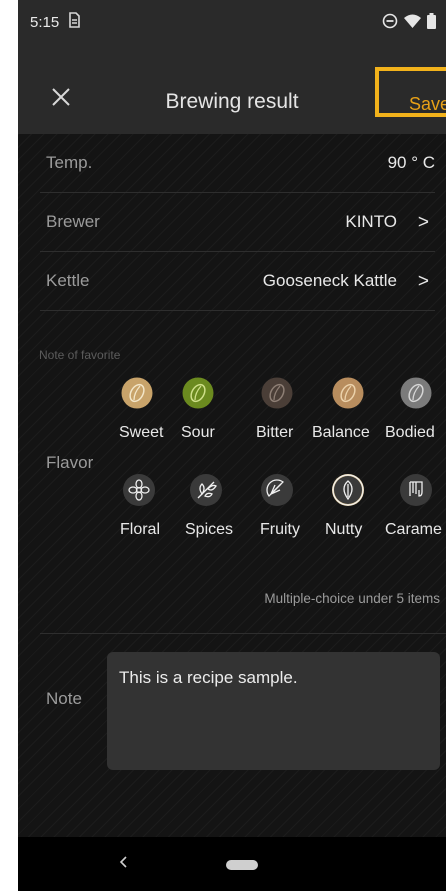 The width and height of the screenshot is (446, 891). Describe the element at coordinates (275, 432) in the screenshot. I see `taste-label-bitter: Bitter` at that location.